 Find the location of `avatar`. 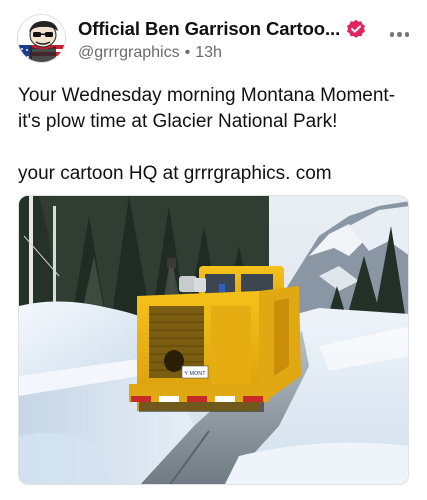

avatar is located at coordinates (41, 38).